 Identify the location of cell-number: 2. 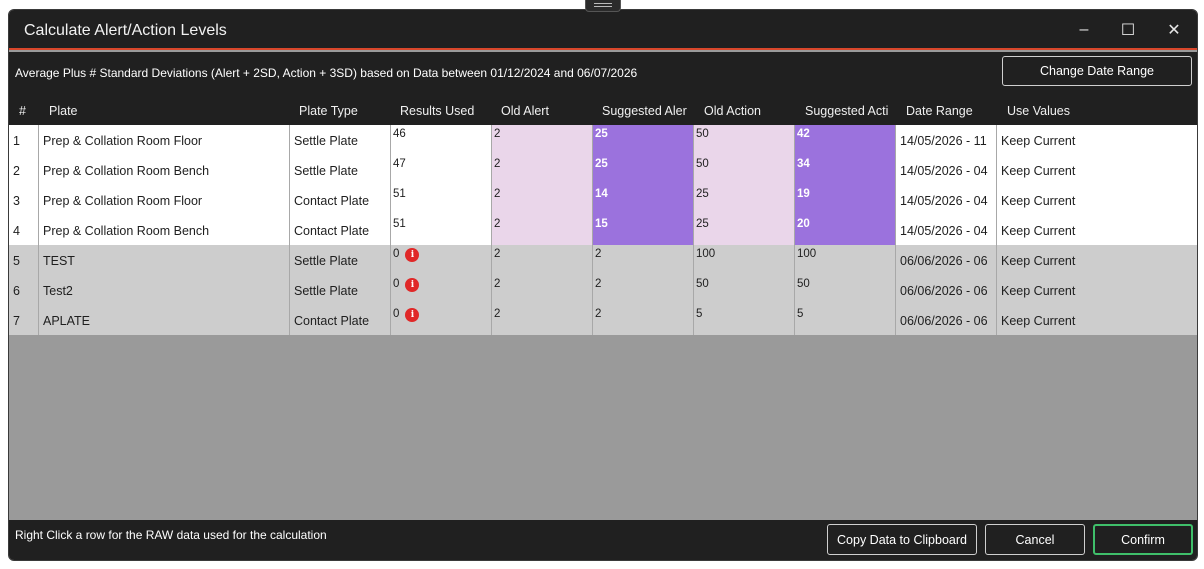
(24, 170).